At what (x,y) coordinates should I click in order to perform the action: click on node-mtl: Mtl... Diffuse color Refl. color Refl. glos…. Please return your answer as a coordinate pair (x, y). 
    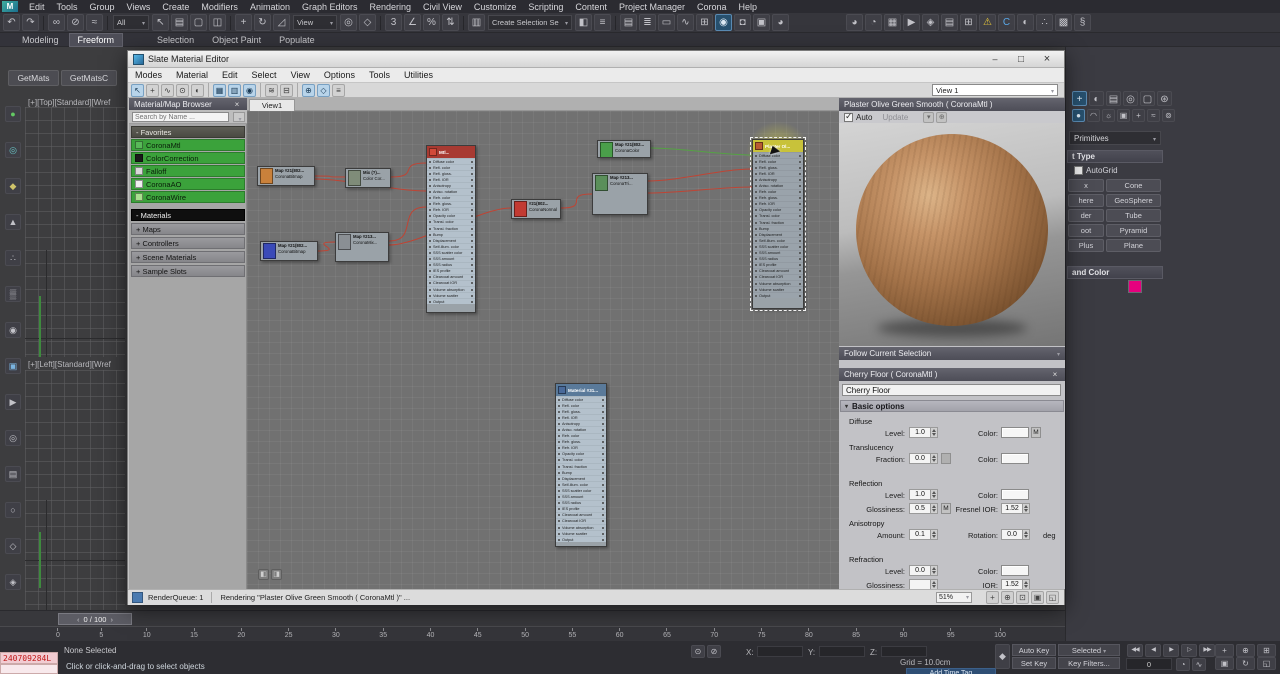
    Looking at the image, I should click on (451, 229).